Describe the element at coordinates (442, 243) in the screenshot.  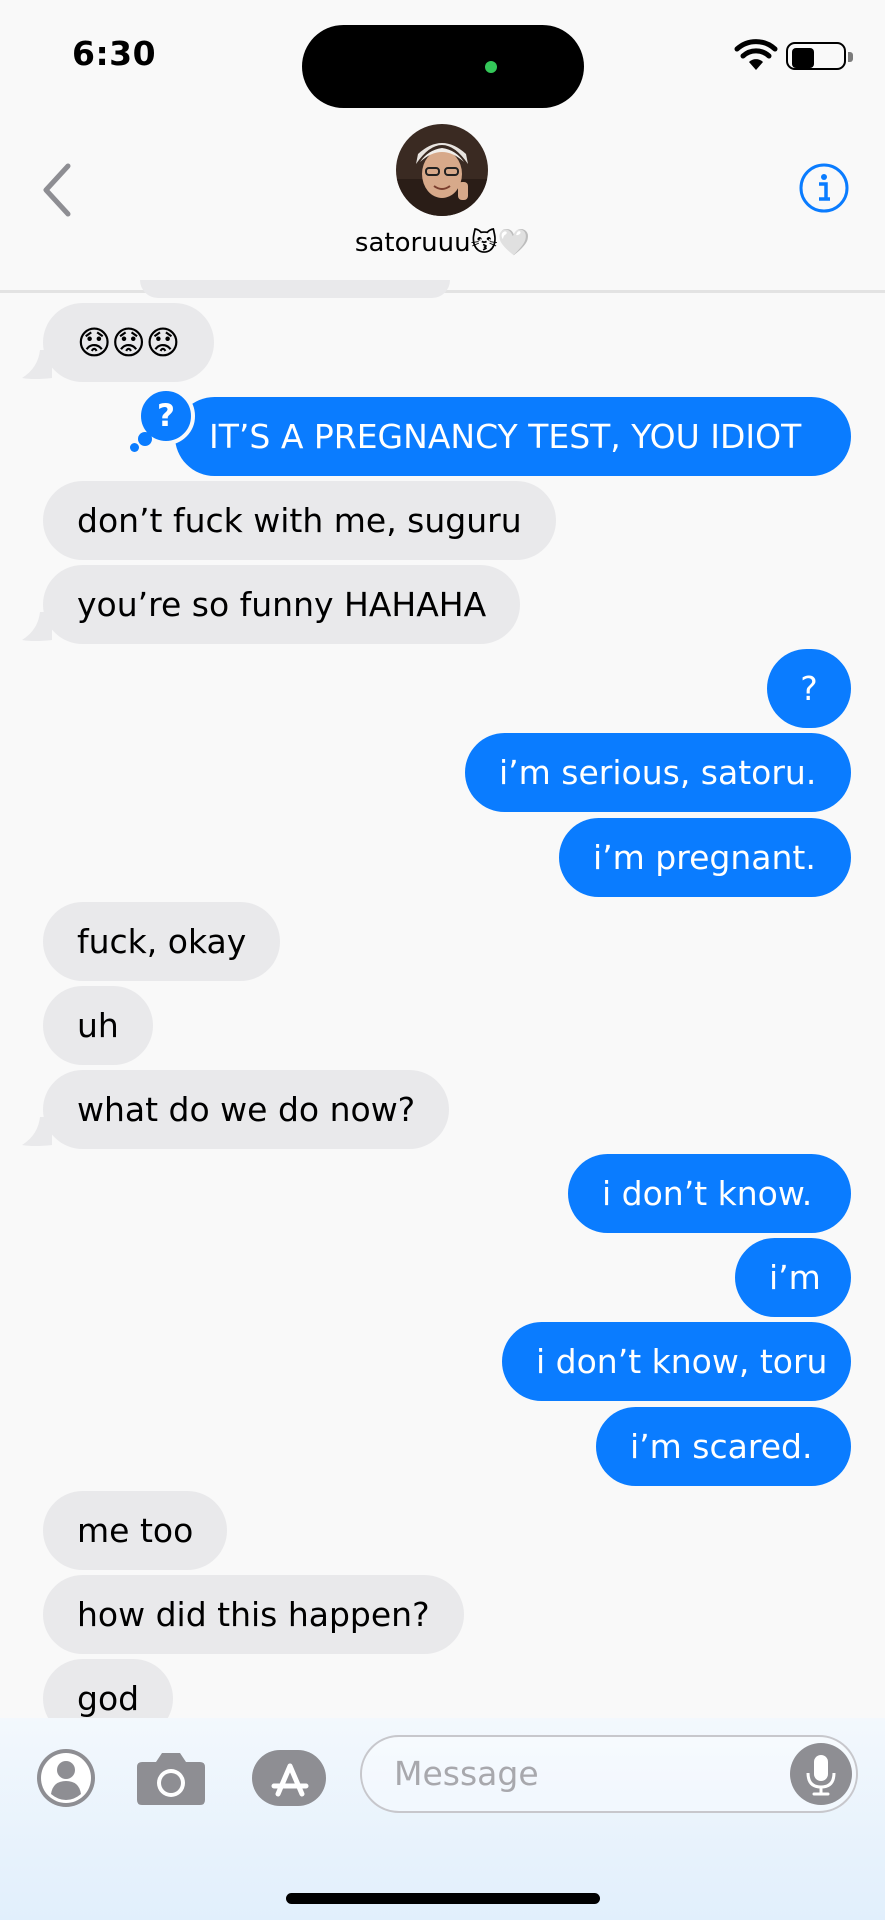
I see `contact-name: satoruuu😽🤍` at that location.